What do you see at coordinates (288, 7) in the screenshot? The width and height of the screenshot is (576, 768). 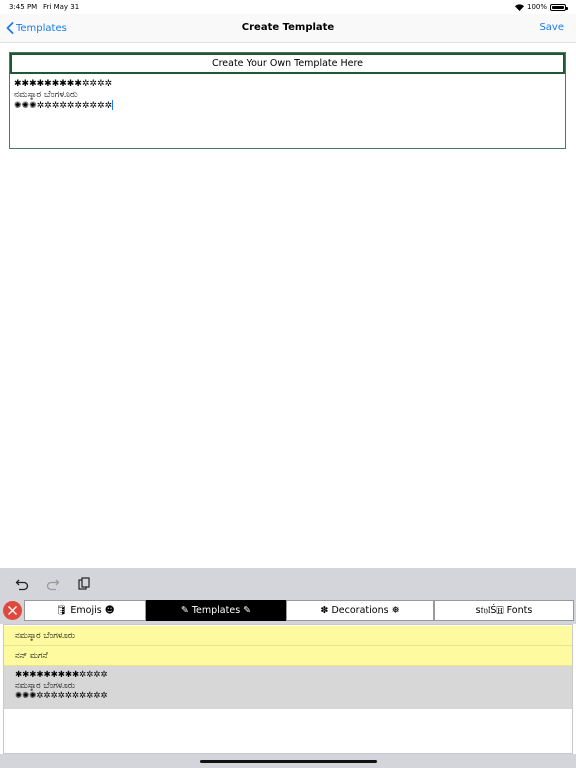 I see `status-bar: 3:45 PM Fri May 31 100%` at bounding box center [288, 7].